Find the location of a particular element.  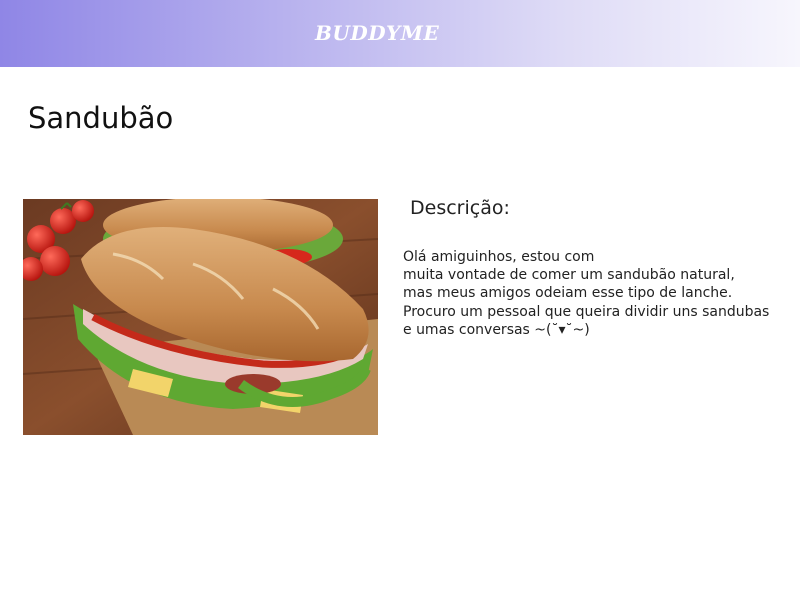

description-heading: Descrição: is located at coordinates (460, 208).